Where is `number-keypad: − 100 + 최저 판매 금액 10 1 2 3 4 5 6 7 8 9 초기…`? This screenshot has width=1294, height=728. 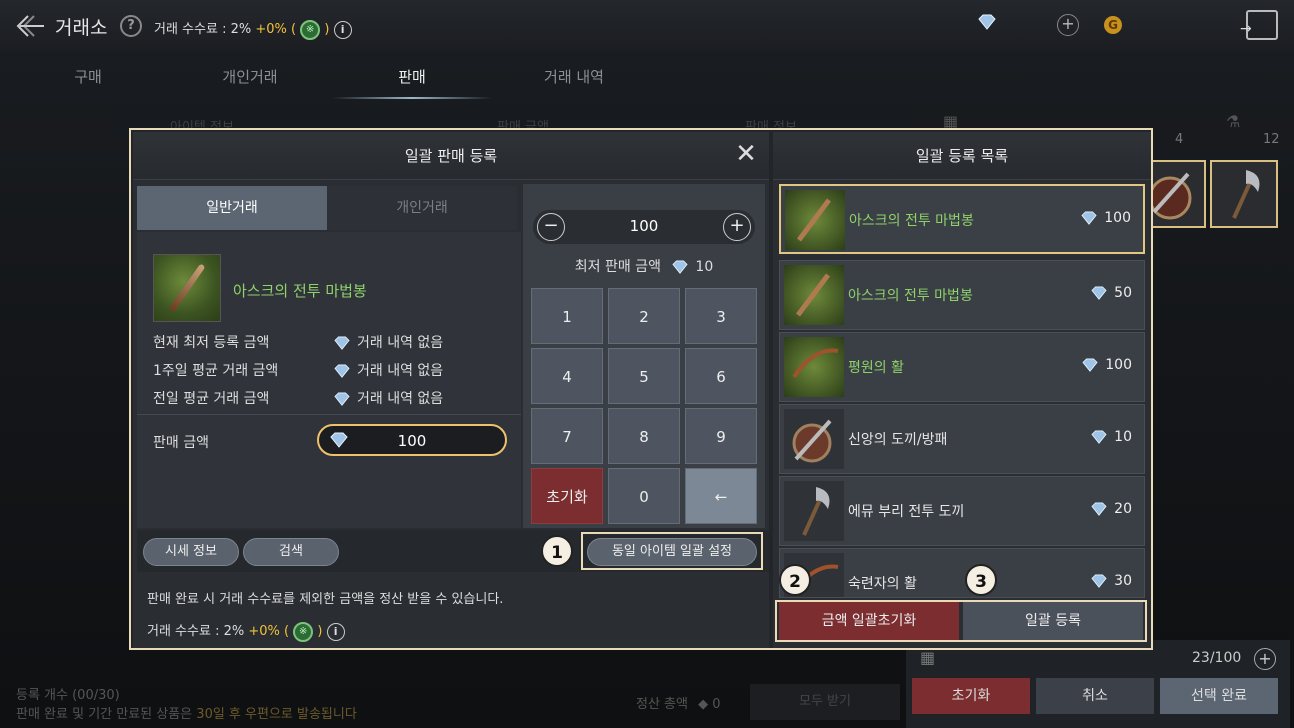 number-keypad: − 100 + 최저 판매 금액 10 1 2 3 4 5 6 7 8 9 초기… is located at coordinates (644, 356).